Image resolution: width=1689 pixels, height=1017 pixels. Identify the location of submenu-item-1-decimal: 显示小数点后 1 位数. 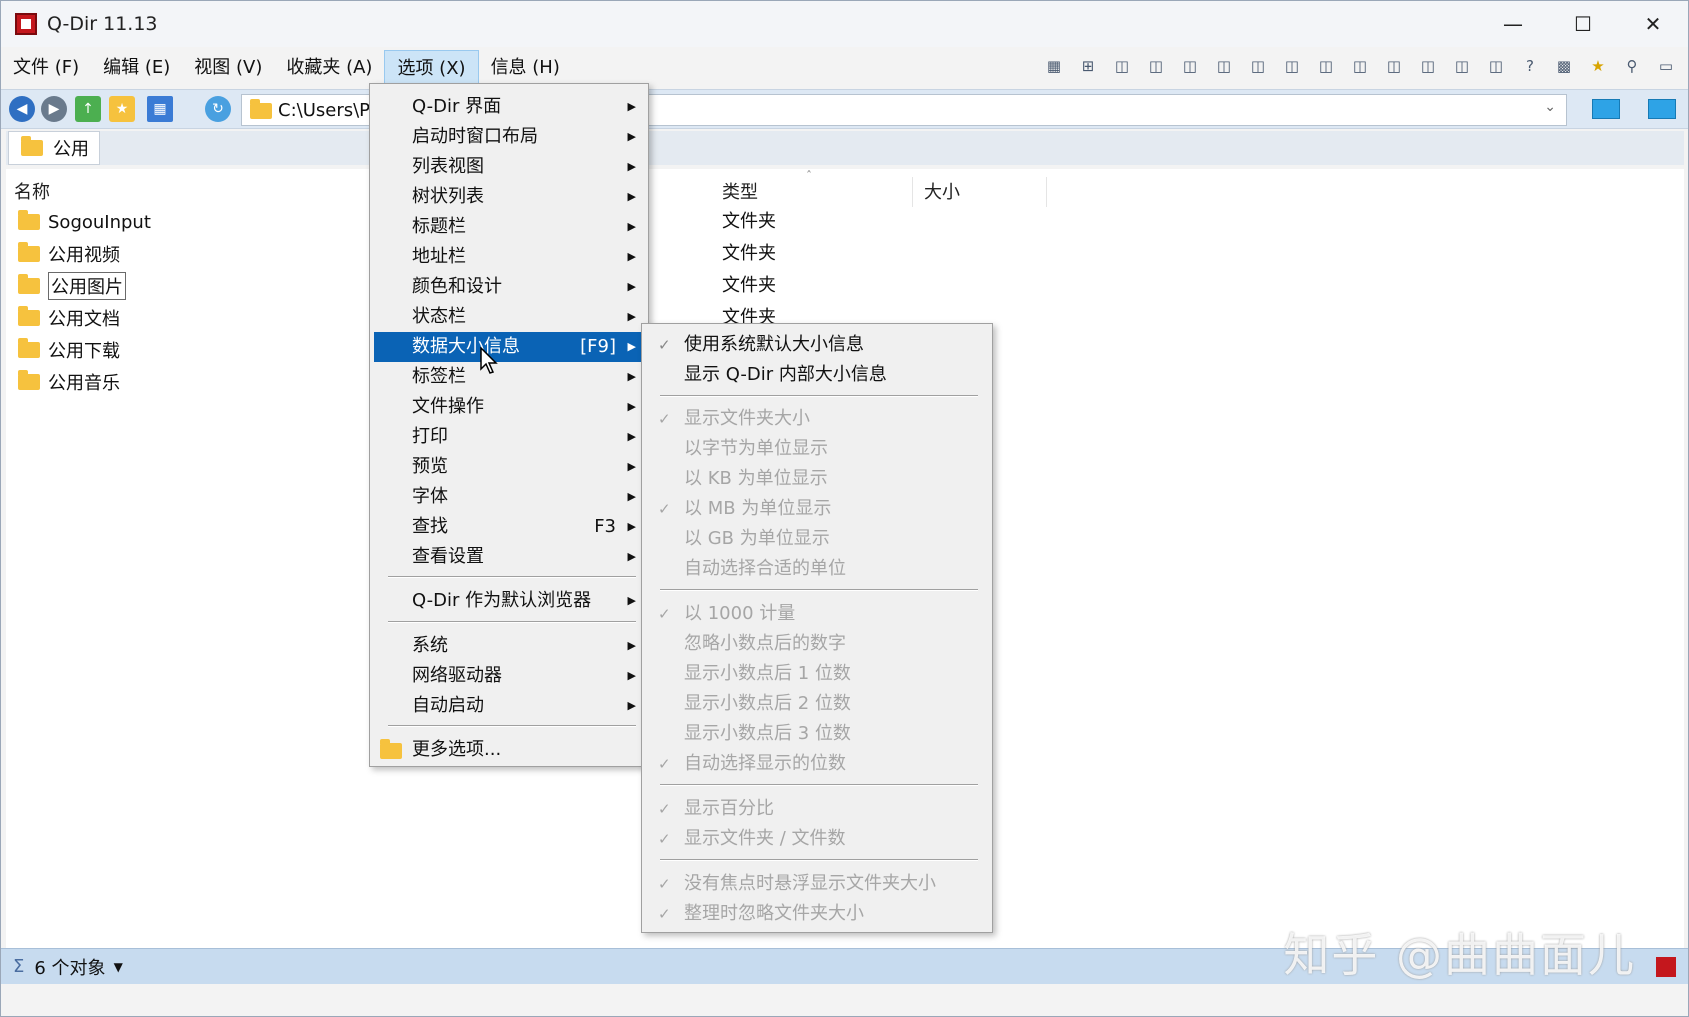
(817, 674).